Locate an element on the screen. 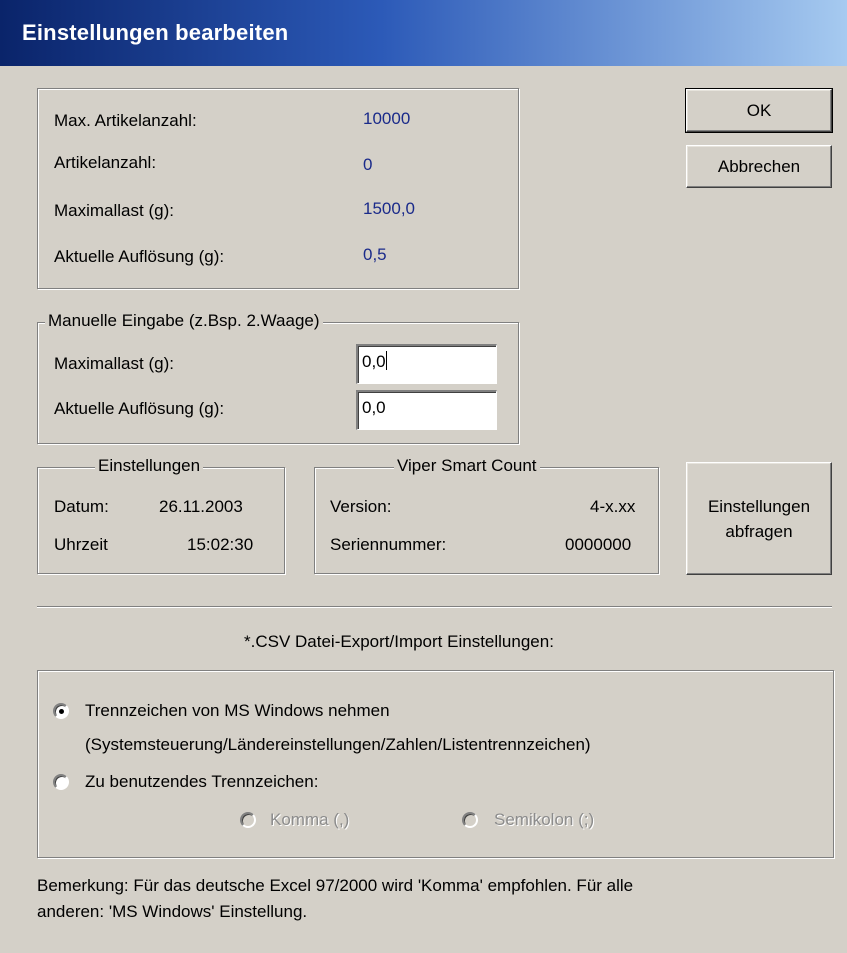 This screenshot has height=953, width=847. manual-resolution-input: 0,0 is located at coordinates (426, 410).